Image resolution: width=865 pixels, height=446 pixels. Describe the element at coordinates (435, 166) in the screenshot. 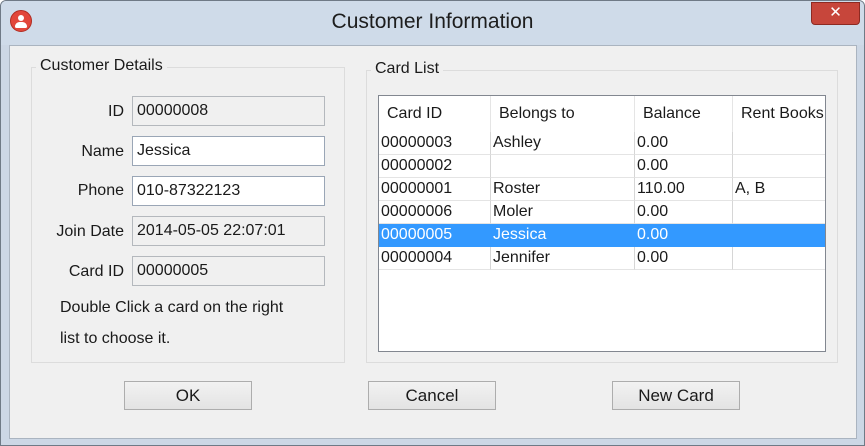

I see `card-id-cell: 00000002` at that location.